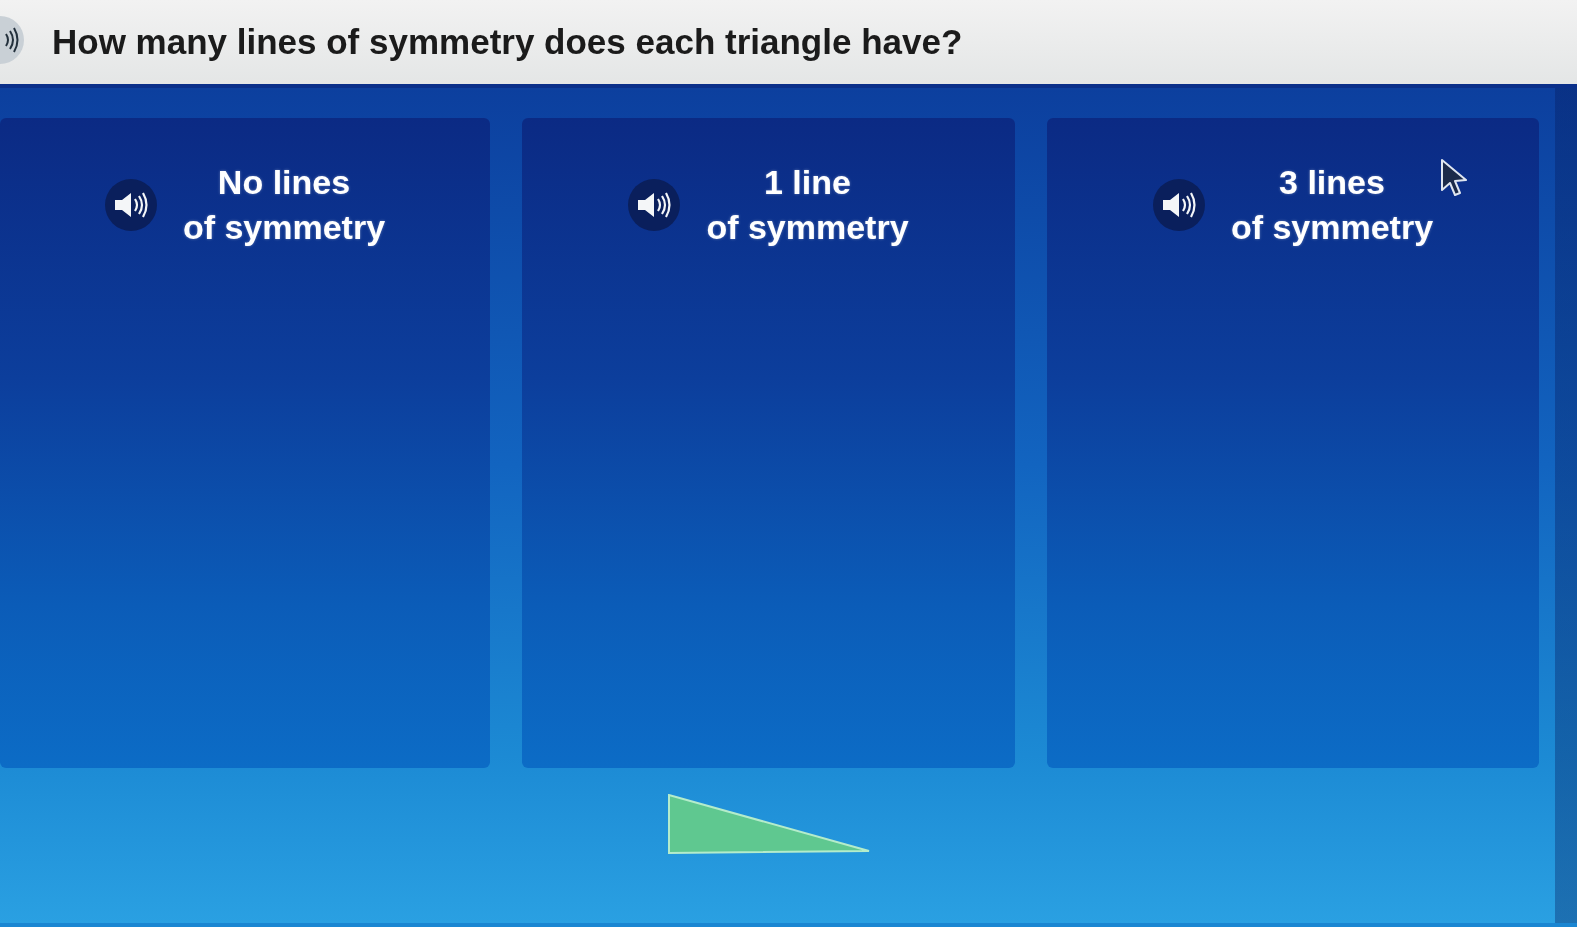  Describe the element at coordinates (284, 205) in the screenshot. I see `zone-label: No lines of symmetry` at that location.